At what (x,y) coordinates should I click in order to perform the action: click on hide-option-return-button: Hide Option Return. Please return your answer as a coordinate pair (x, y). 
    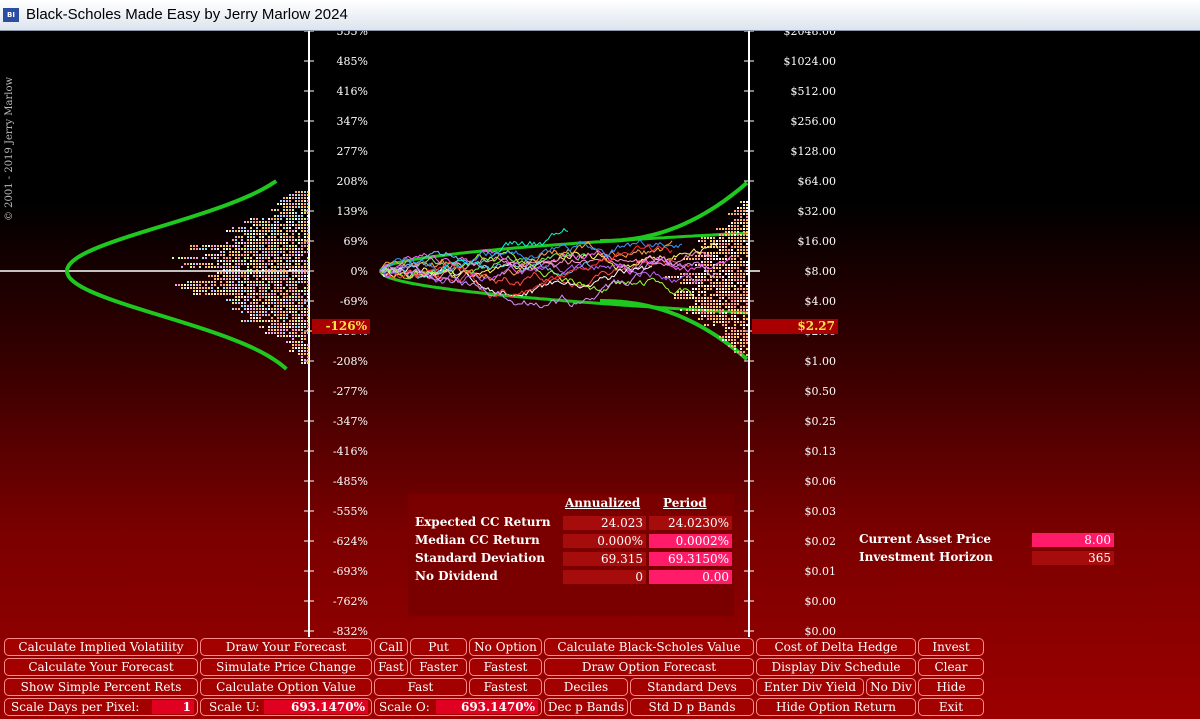
    Looking at the image, I should click on (836, 707).